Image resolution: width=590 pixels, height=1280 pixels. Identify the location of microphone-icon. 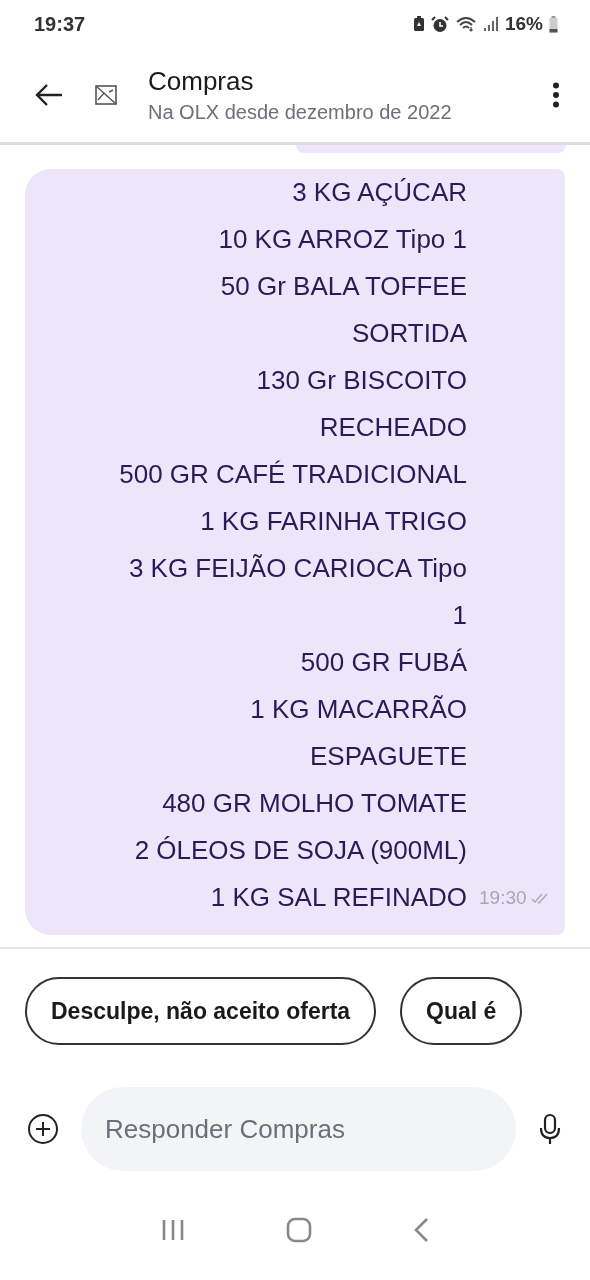
(550, 1129).